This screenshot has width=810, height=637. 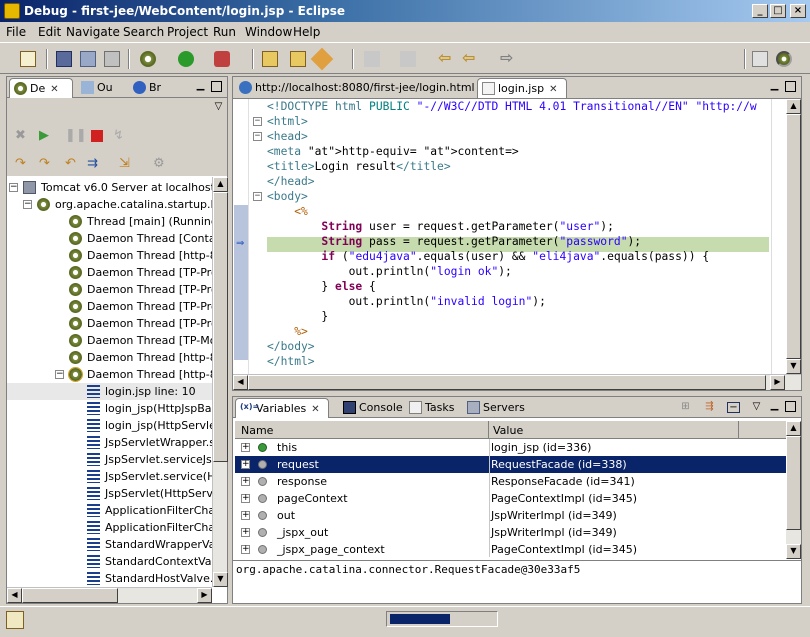 I want to click on new-icon, so click(x=28, y=59).